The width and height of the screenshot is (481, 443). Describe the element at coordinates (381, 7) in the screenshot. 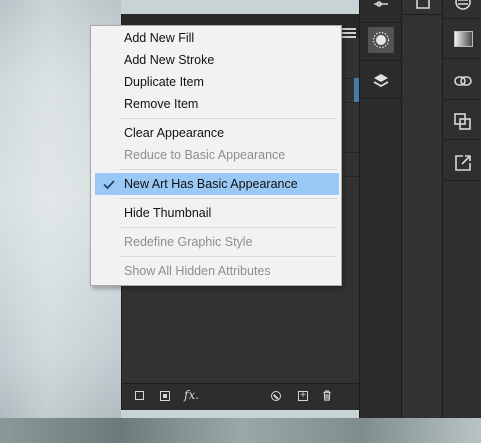

I see `properties-sliders-icon` at that location.